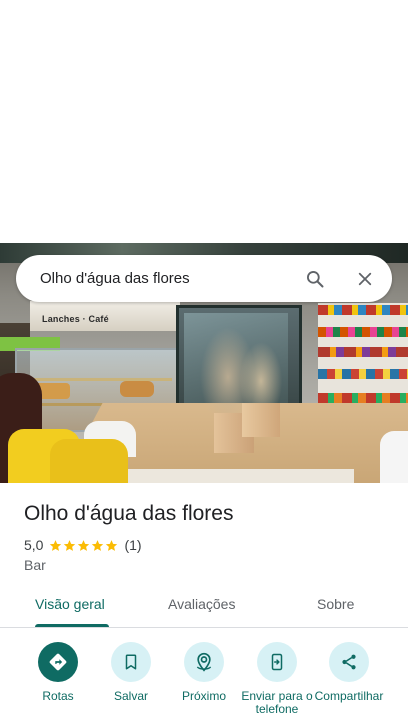 This screenshot has width=408, height=726. I want to click on shop-sign-text: Lanches · Café, so click(75, 319).